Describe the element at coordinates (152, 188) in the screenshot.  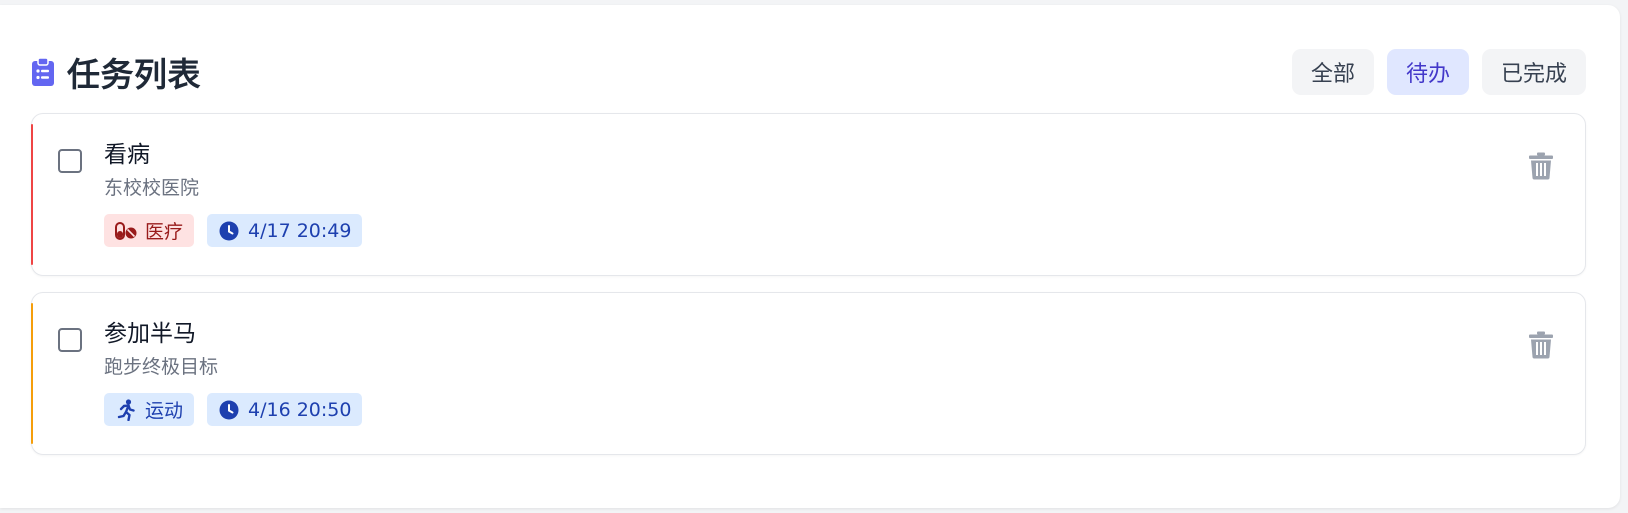
I see `task-description: 东校校医院` at that location.